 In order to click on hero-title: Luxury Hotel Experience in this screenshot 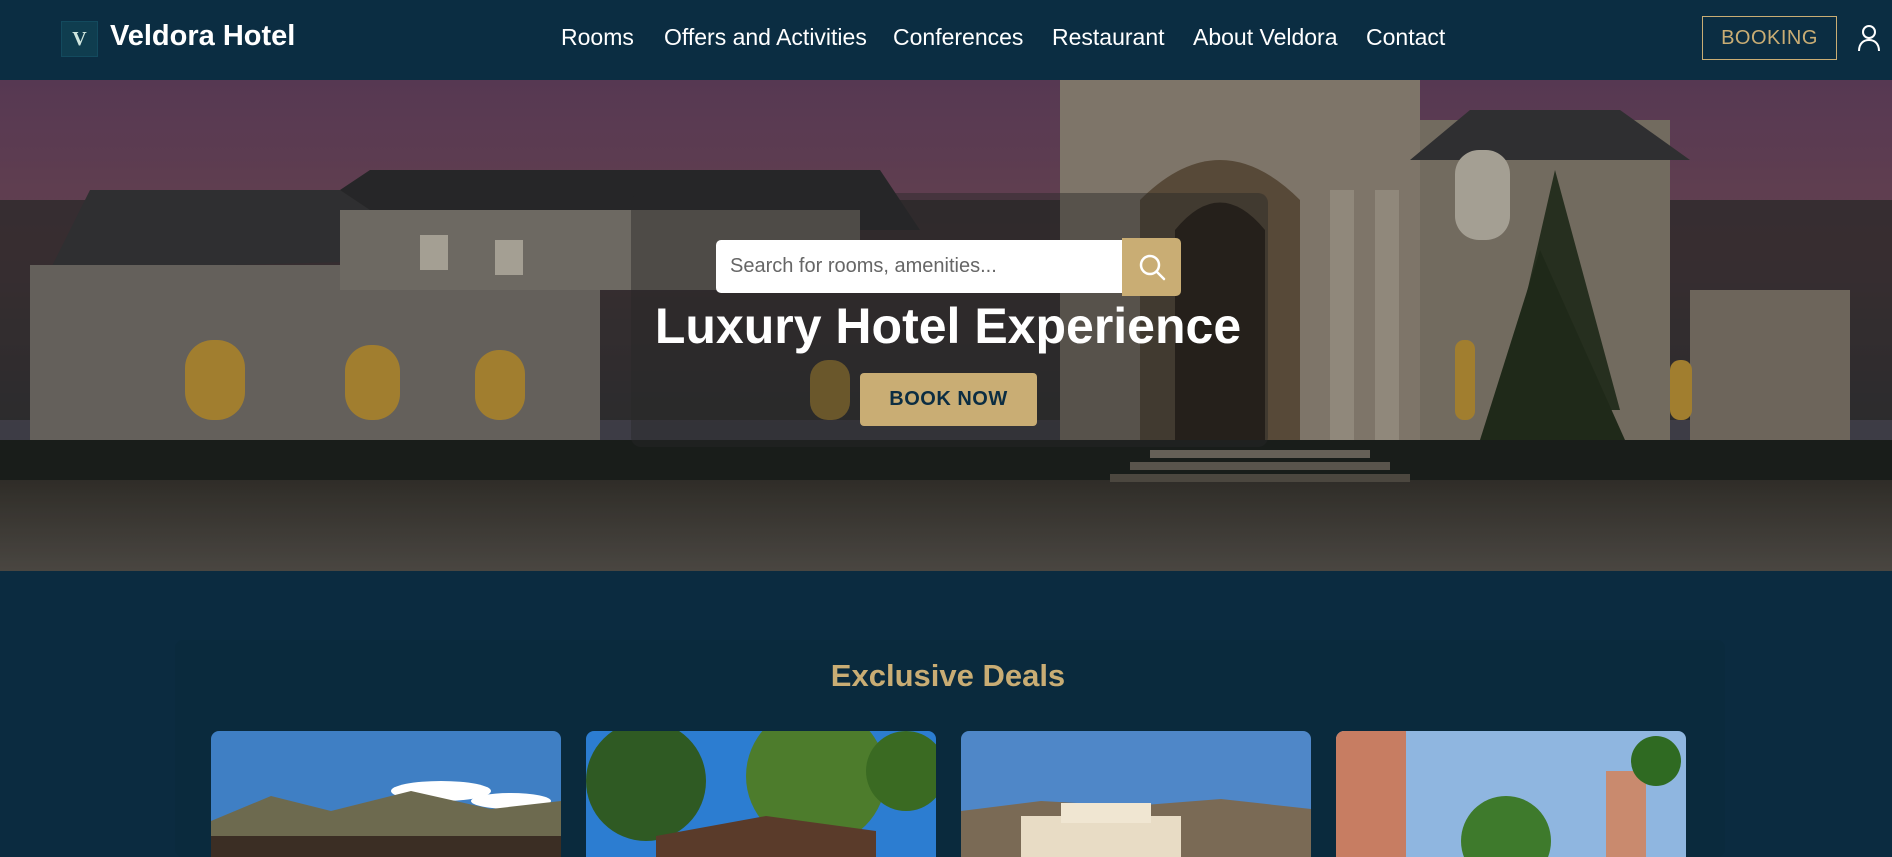, I will do `click(948, 326)`.